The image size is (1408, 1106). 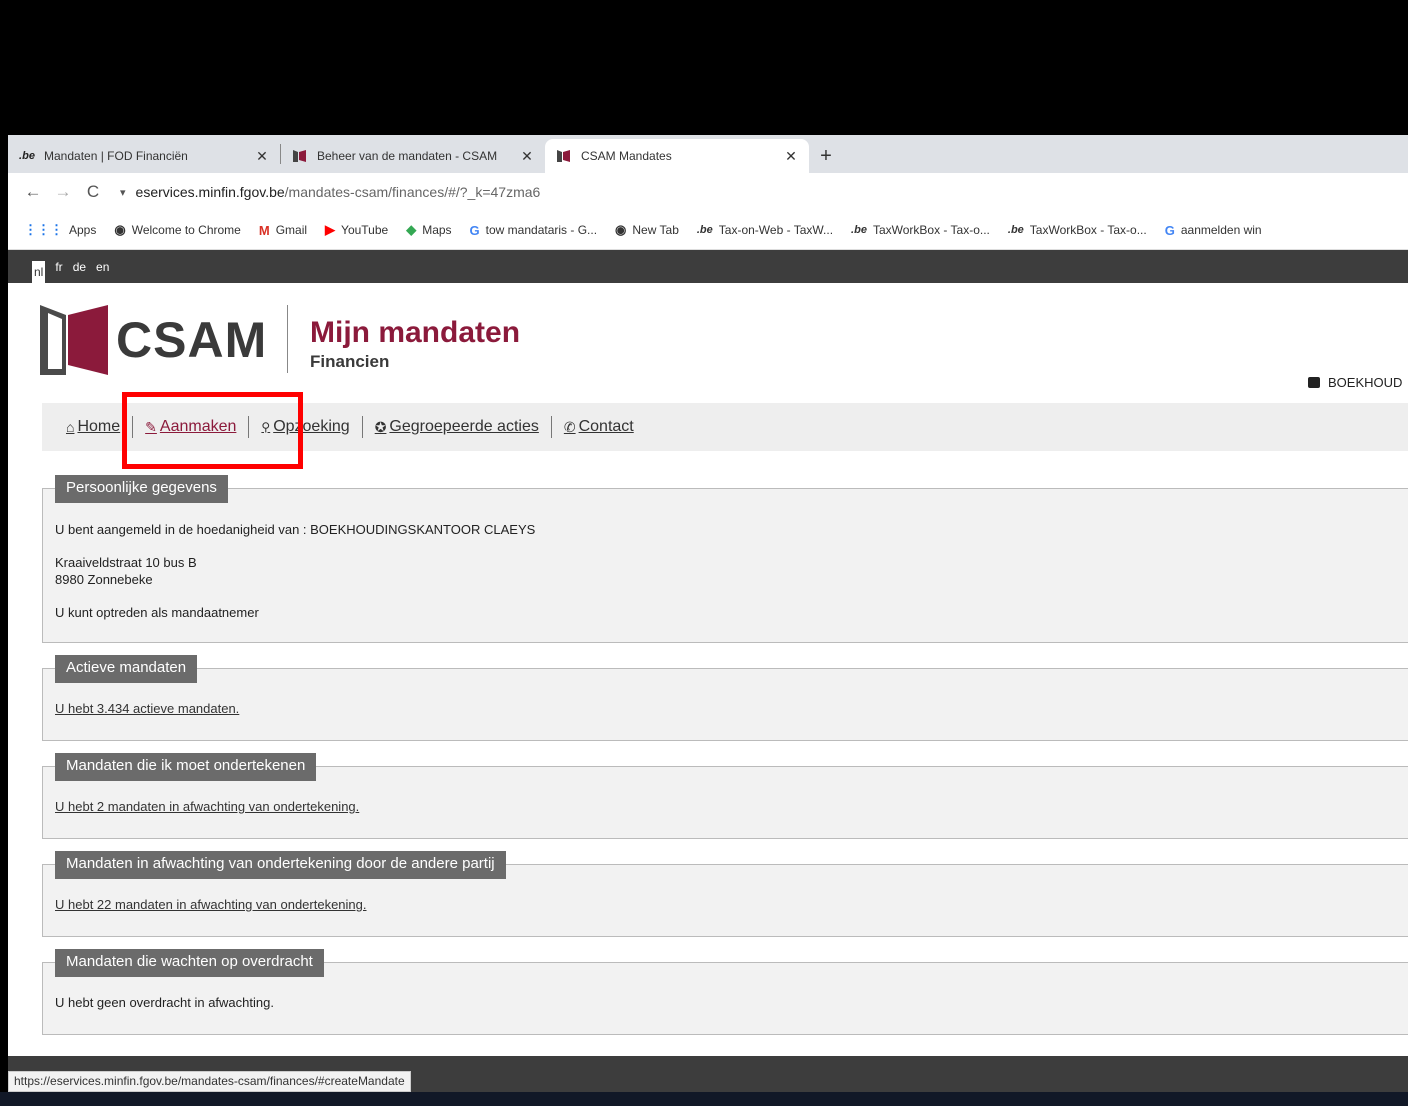 I want to click on bookmark-maps: ◆ Maps, so click(x=428, y=230).